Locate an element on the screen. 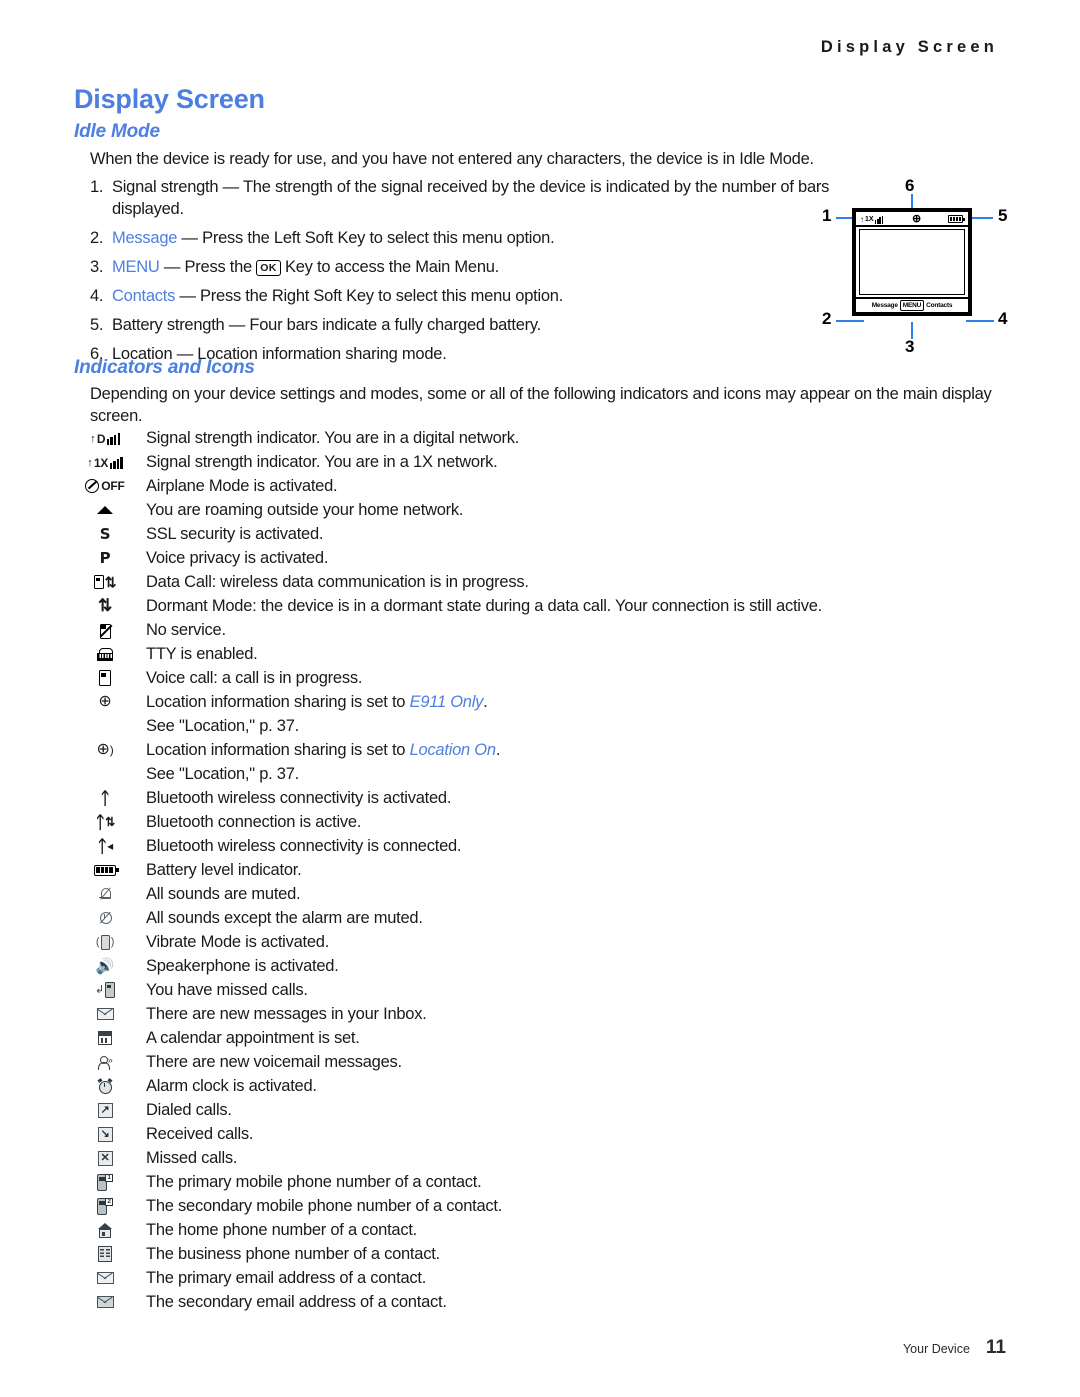  no-service-icon is located at coordinates (105, 630).